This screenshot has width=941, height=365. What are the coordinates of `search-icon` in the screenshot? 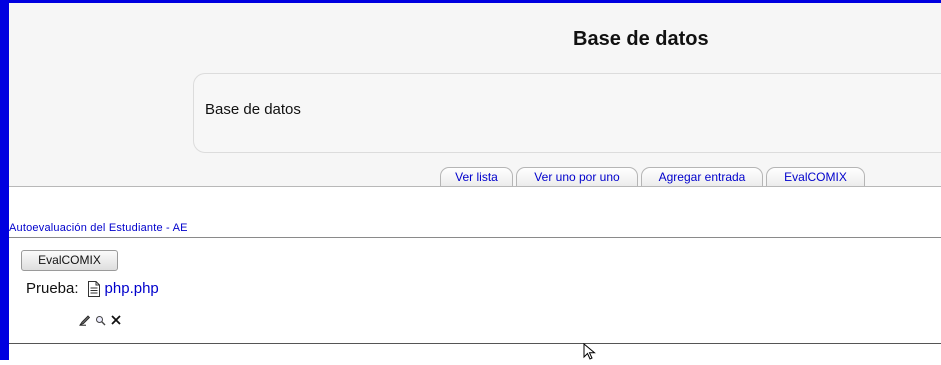 It's located at (100, 322).